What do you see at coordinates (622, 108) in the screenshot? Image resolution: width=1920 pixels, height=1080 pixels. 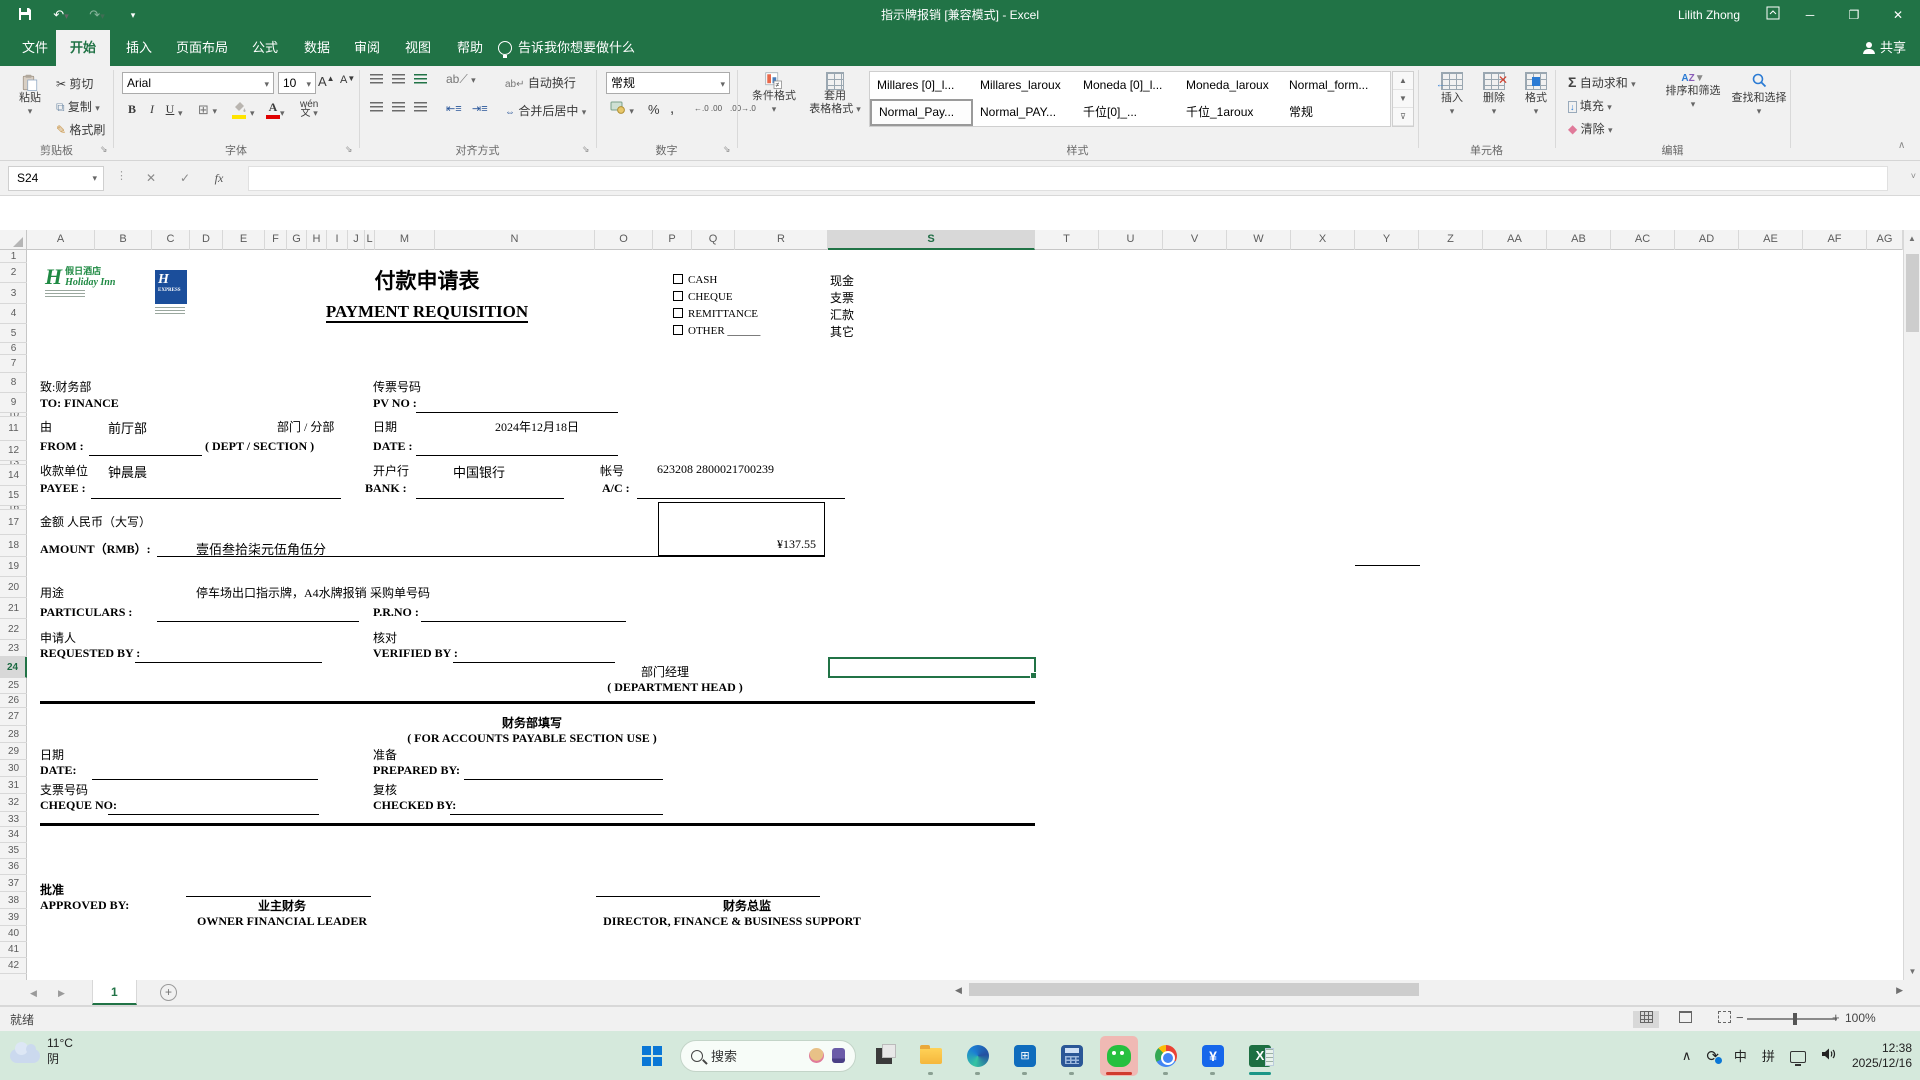 I see `accounting-format-icon: ▾` at bounding box center [622, 108].